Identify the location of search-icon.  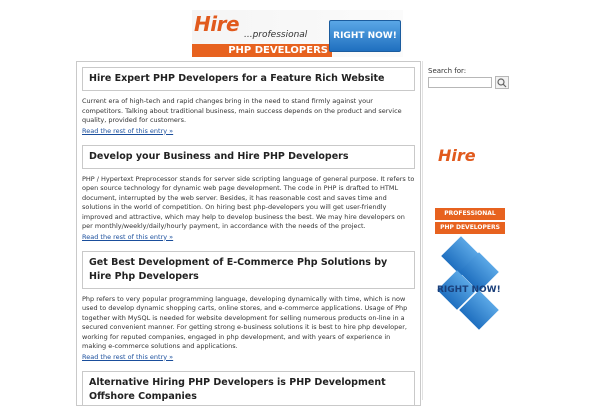
(502, 83).